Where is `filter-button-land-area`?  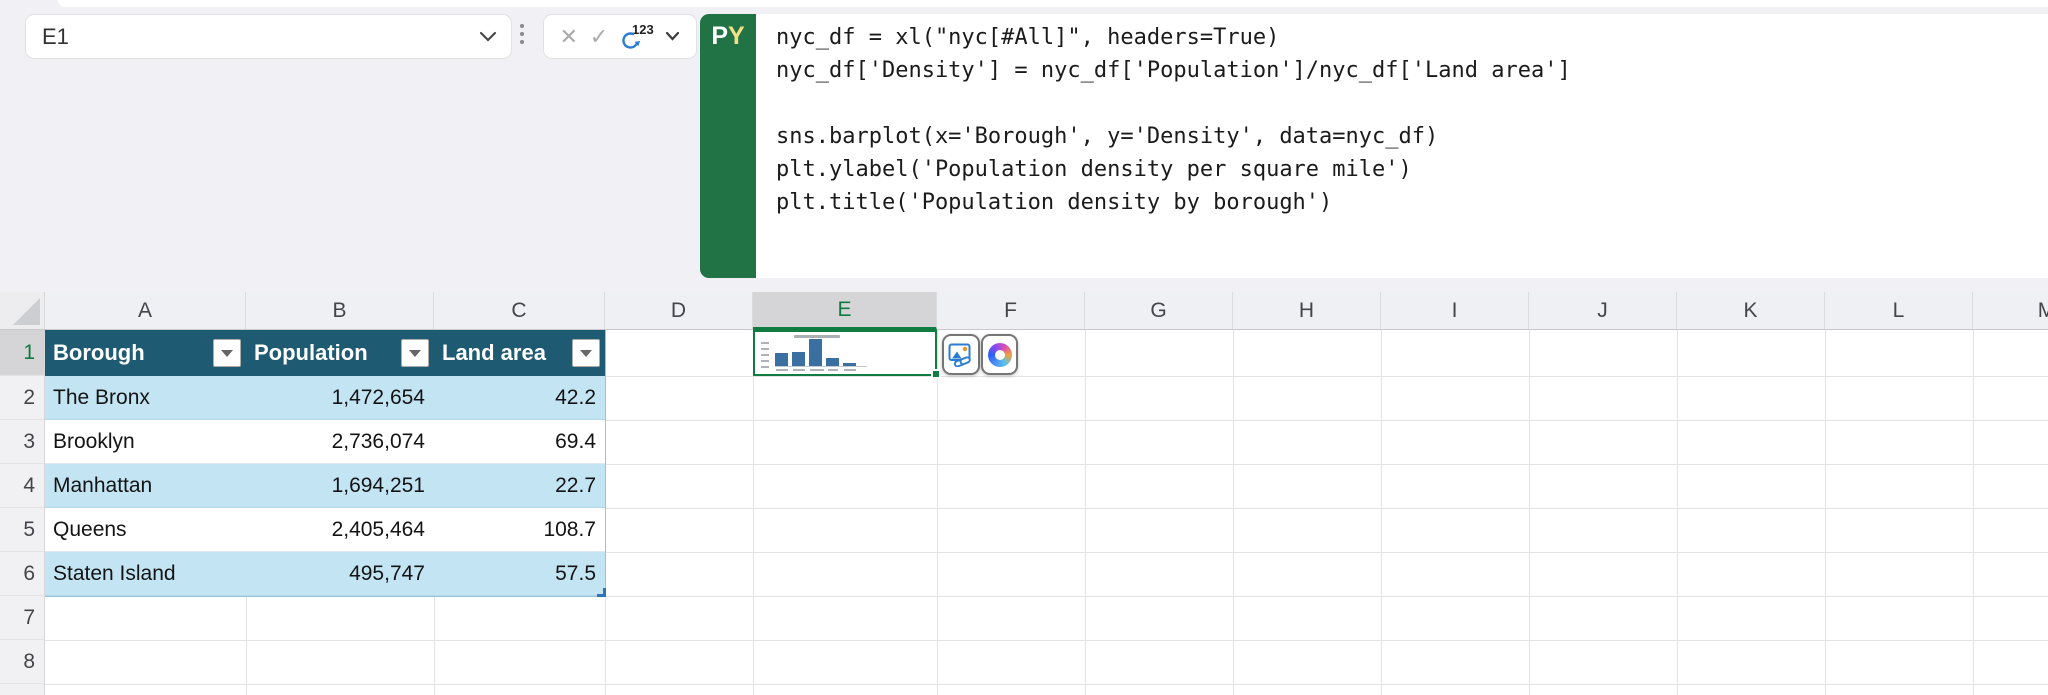 filter-button-land-area is located at coordinates (586, 353).